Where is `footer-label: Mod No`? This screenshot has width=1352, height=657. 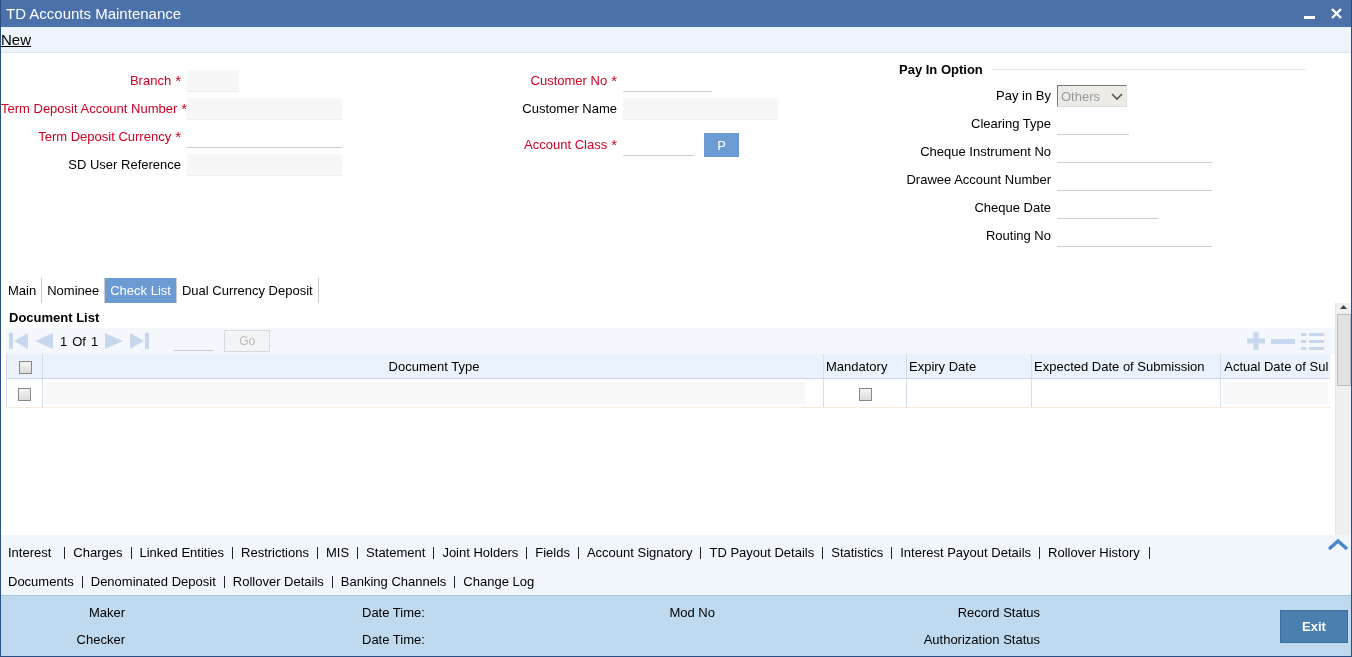
footer-label: Mod No is located at coordinates (692, 612).